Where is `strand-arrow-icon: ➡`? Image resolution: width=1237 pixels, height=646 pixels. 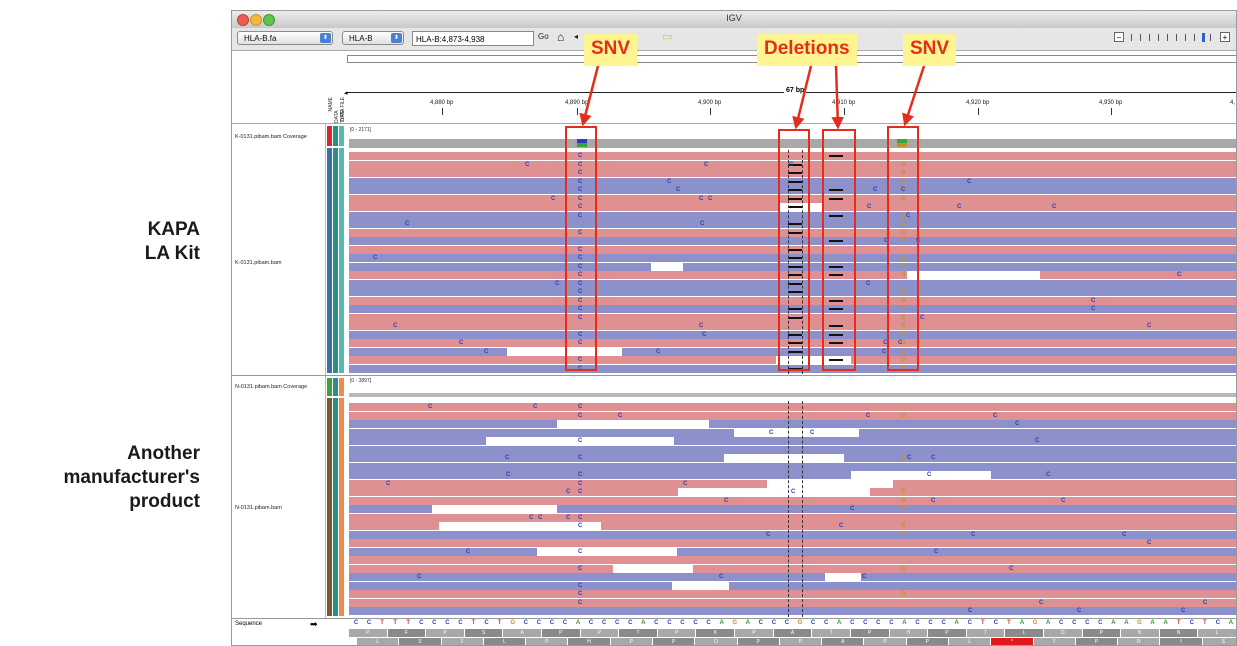
strand-arrow-icon: ➡ is located at coordinates (314, 624).